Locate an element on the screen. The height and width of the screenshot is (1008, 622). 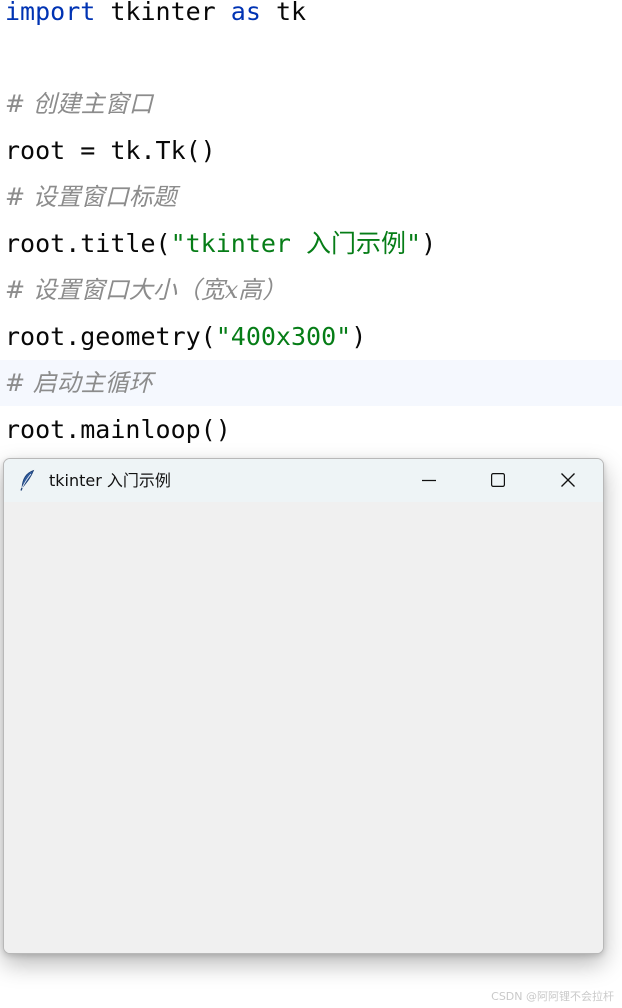
maximize-icon is located at coordinates (498, 480).